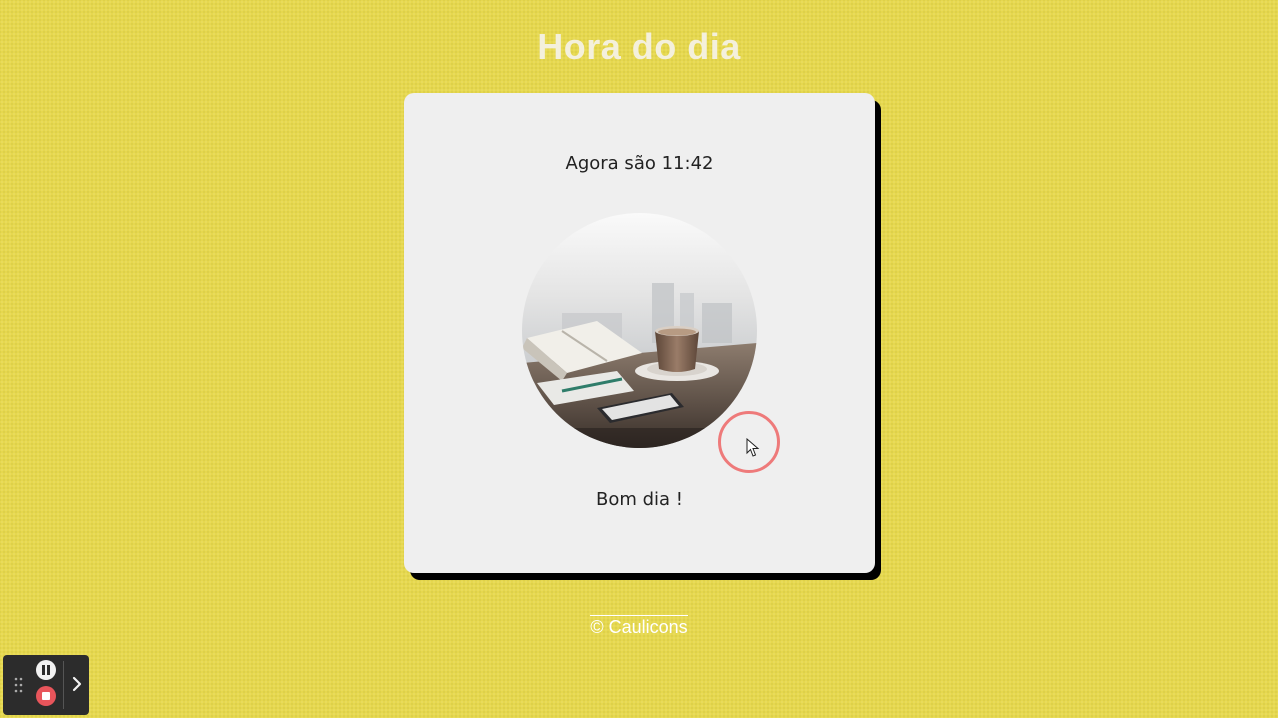  I want to click on page-title: Hora do dia, so click(639, 46).